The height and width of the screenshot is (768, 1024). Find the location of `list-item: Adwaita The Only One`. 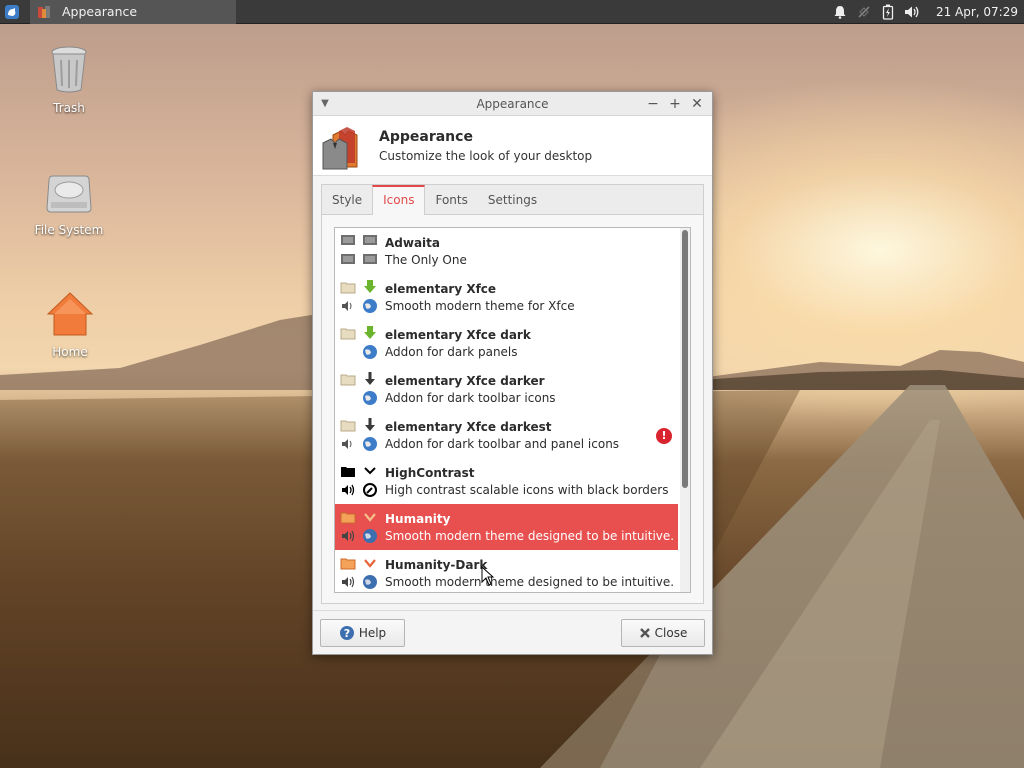

list-item: Adwaita The Only One is located at coordinates (506, 251).